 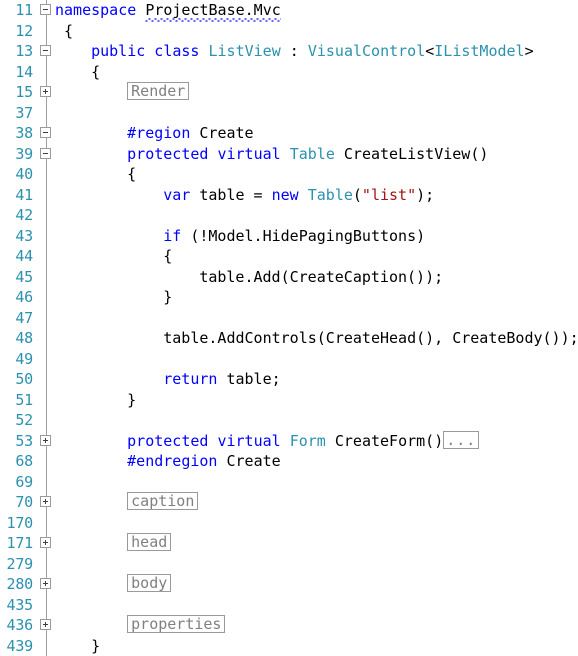 I want to click on code-line: 280body, so click(x=289, y=584).